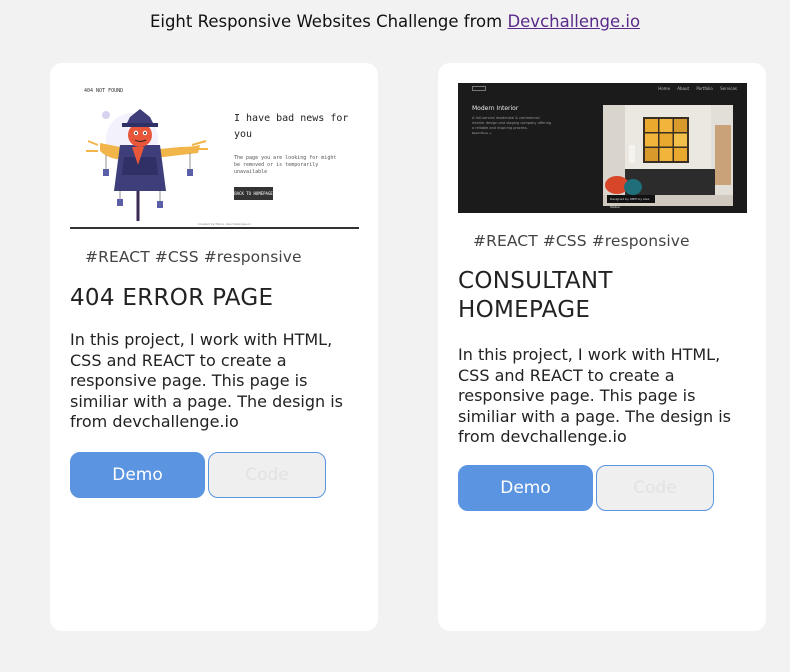  I want to click on project-title: 404 ERROR PAGE, so click(172, 298).